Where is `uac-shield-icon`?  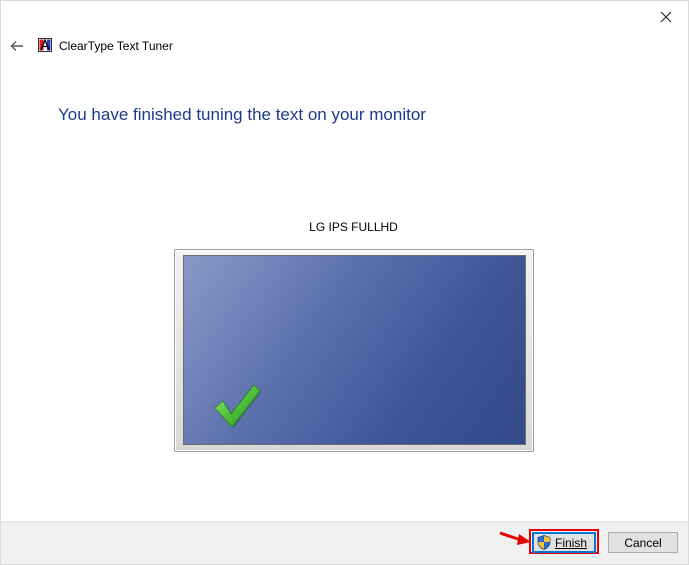
uac-shield-icon is located at coordinates (544, 542).